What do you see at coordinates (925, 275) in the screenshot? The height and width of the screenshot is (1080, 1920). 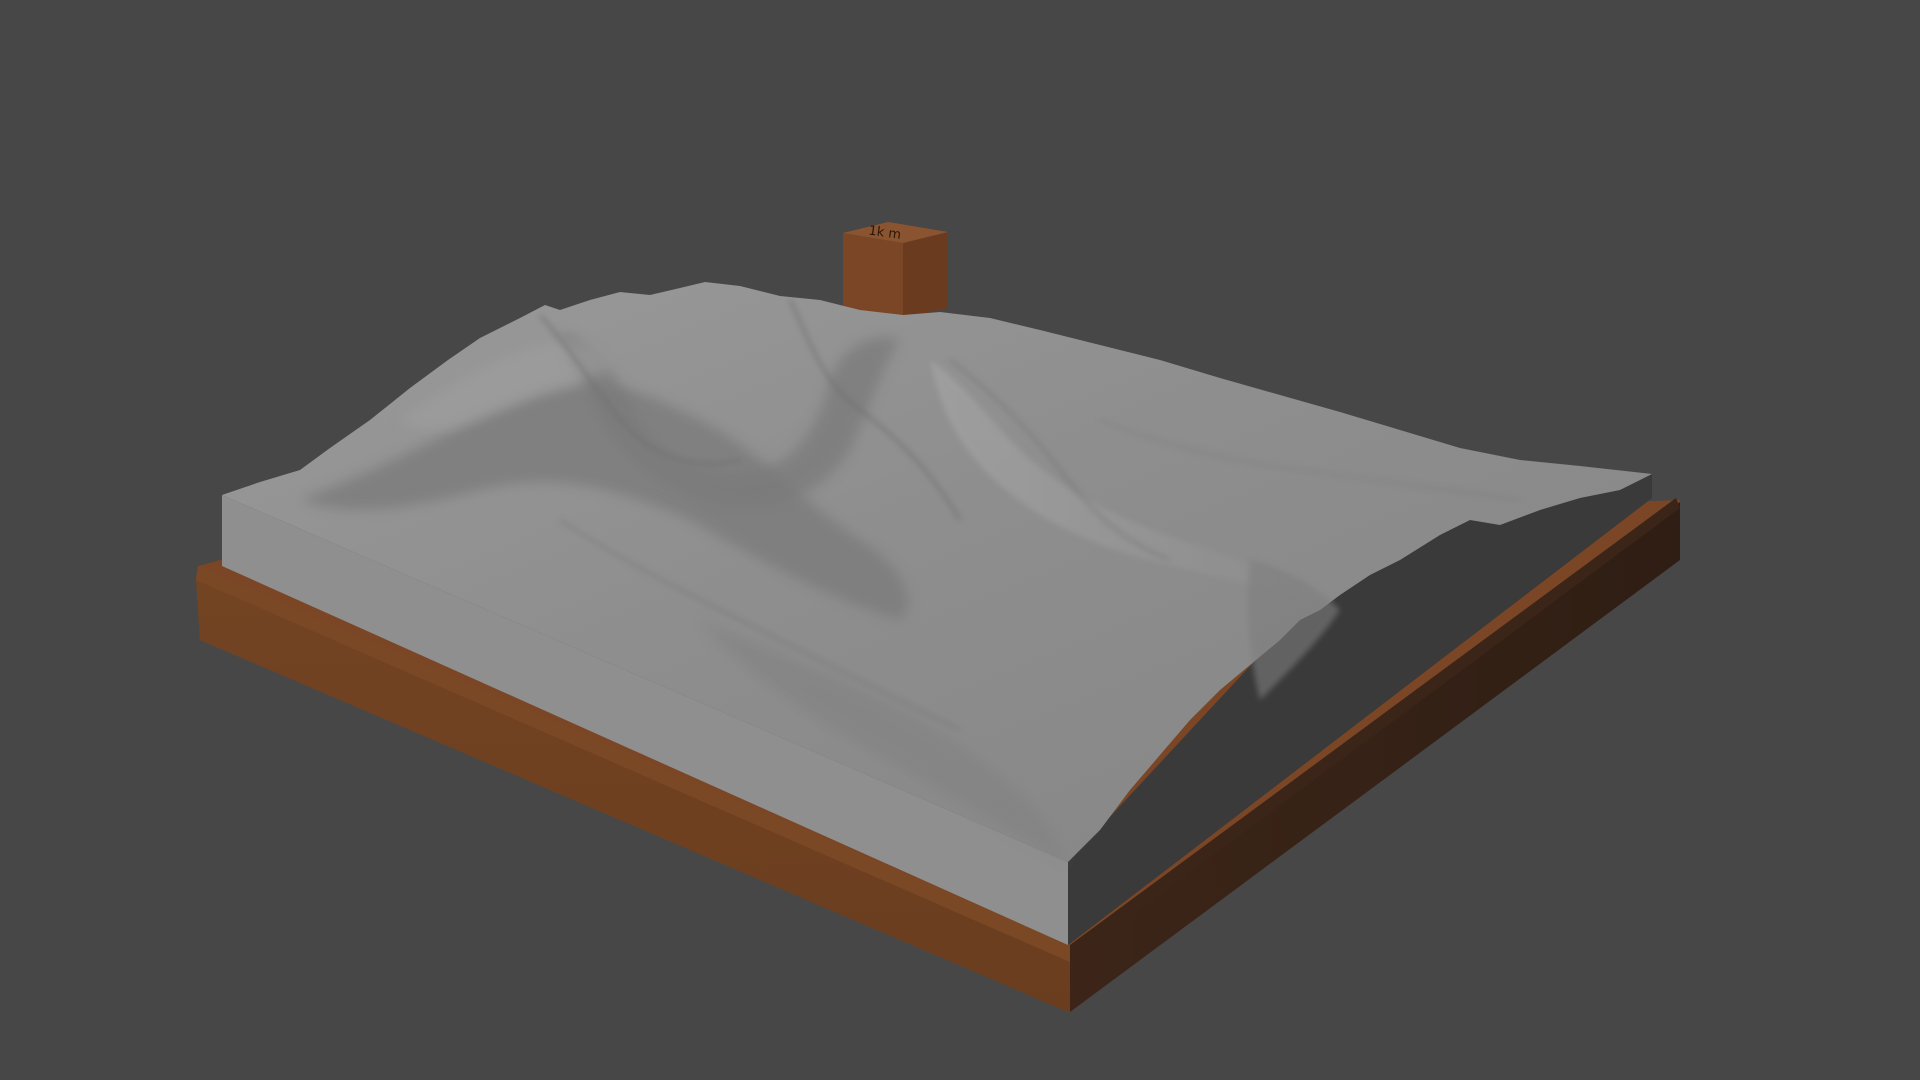 I see `label-block-side` at bounding box center [925, 275].